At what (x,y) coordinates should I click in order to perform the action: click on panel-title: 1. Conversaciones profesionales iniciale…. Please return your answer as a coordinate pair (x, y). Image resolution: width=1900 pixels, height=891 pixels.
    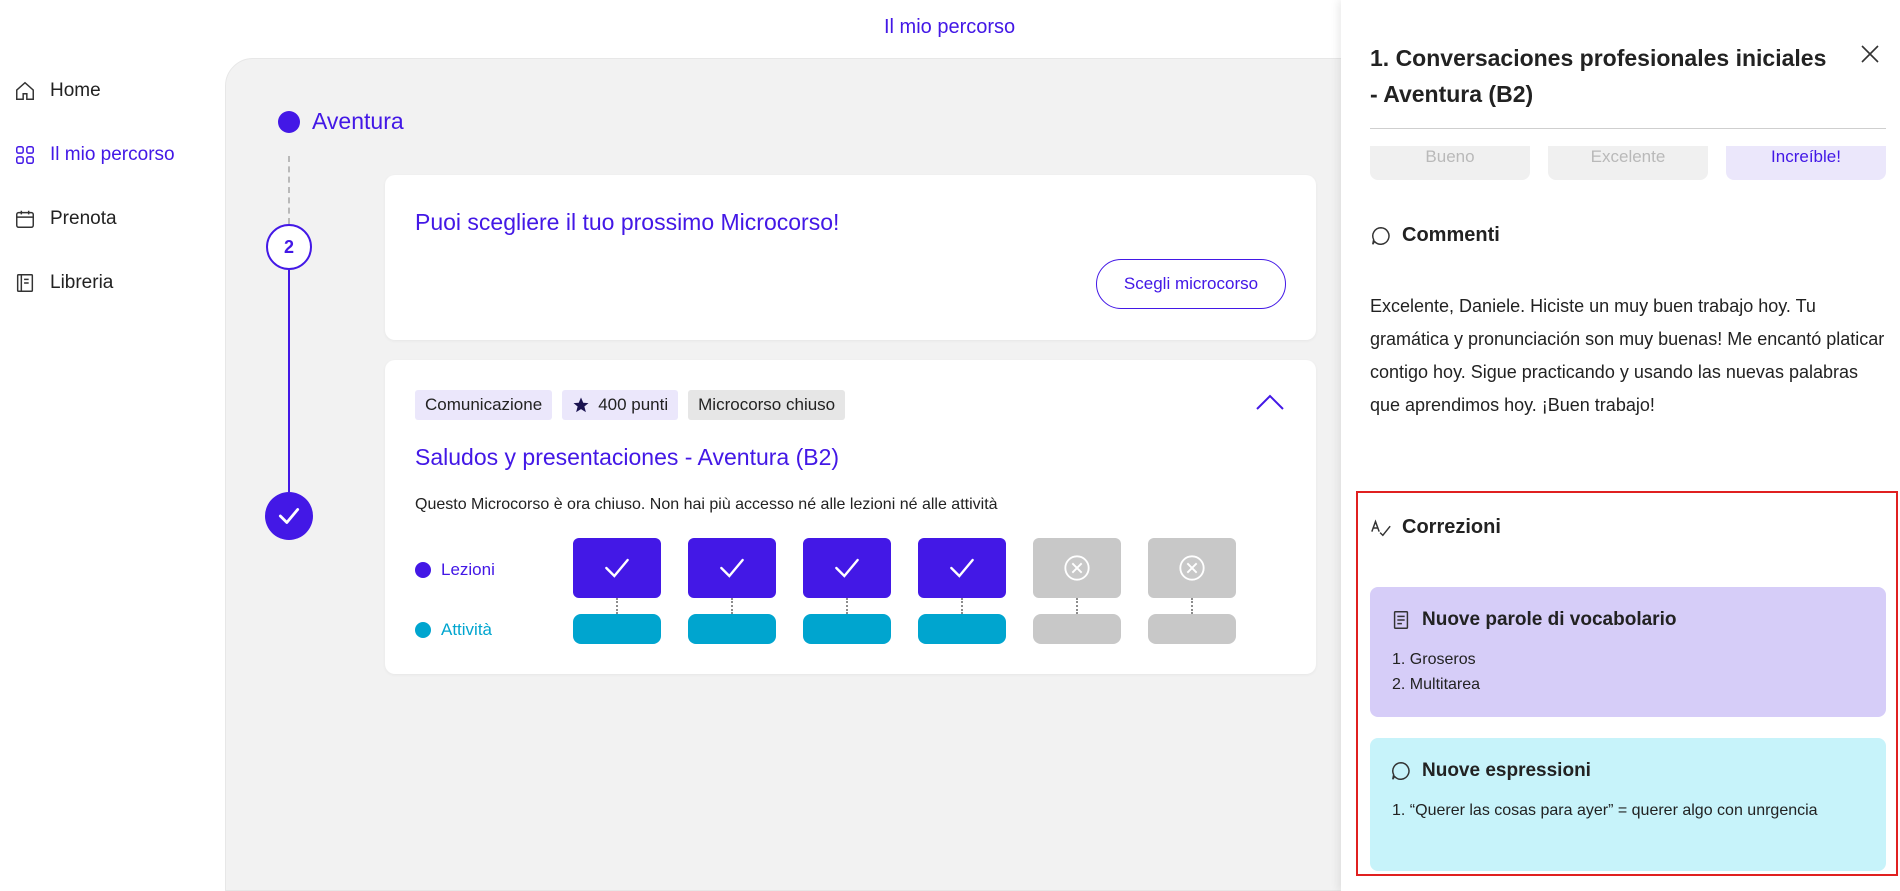
    Looking at the image, I should click on (1598, 76).